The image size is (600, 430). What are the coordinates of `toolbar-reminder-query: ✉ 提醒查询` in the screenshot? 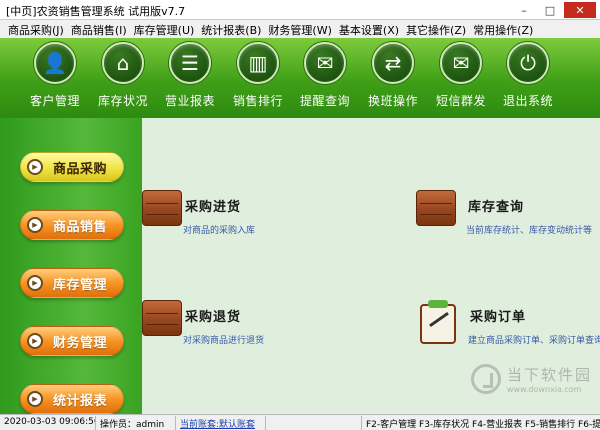 It's located at (325, 75).